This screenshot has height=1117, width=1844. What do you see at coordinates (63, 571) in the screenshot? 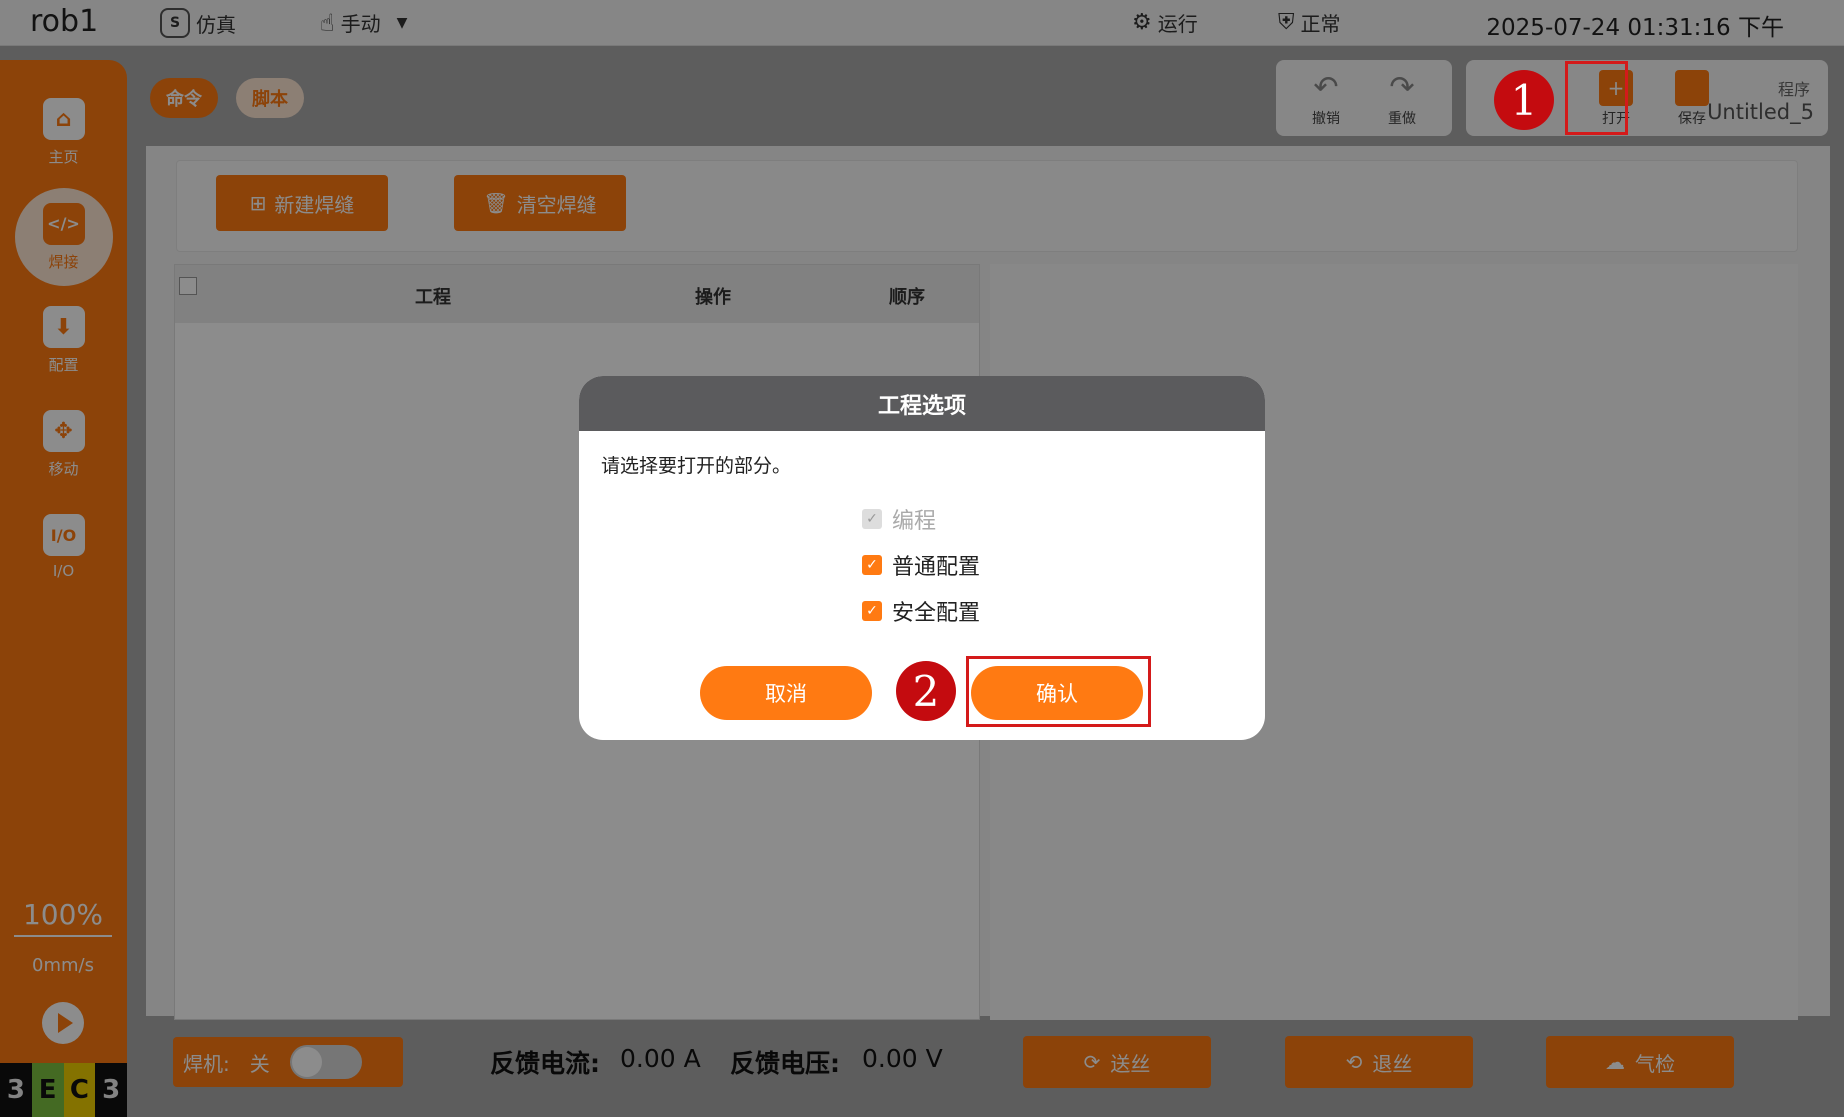
I see `sidebar-item-label: I/O` at bounding box center [63, 571].